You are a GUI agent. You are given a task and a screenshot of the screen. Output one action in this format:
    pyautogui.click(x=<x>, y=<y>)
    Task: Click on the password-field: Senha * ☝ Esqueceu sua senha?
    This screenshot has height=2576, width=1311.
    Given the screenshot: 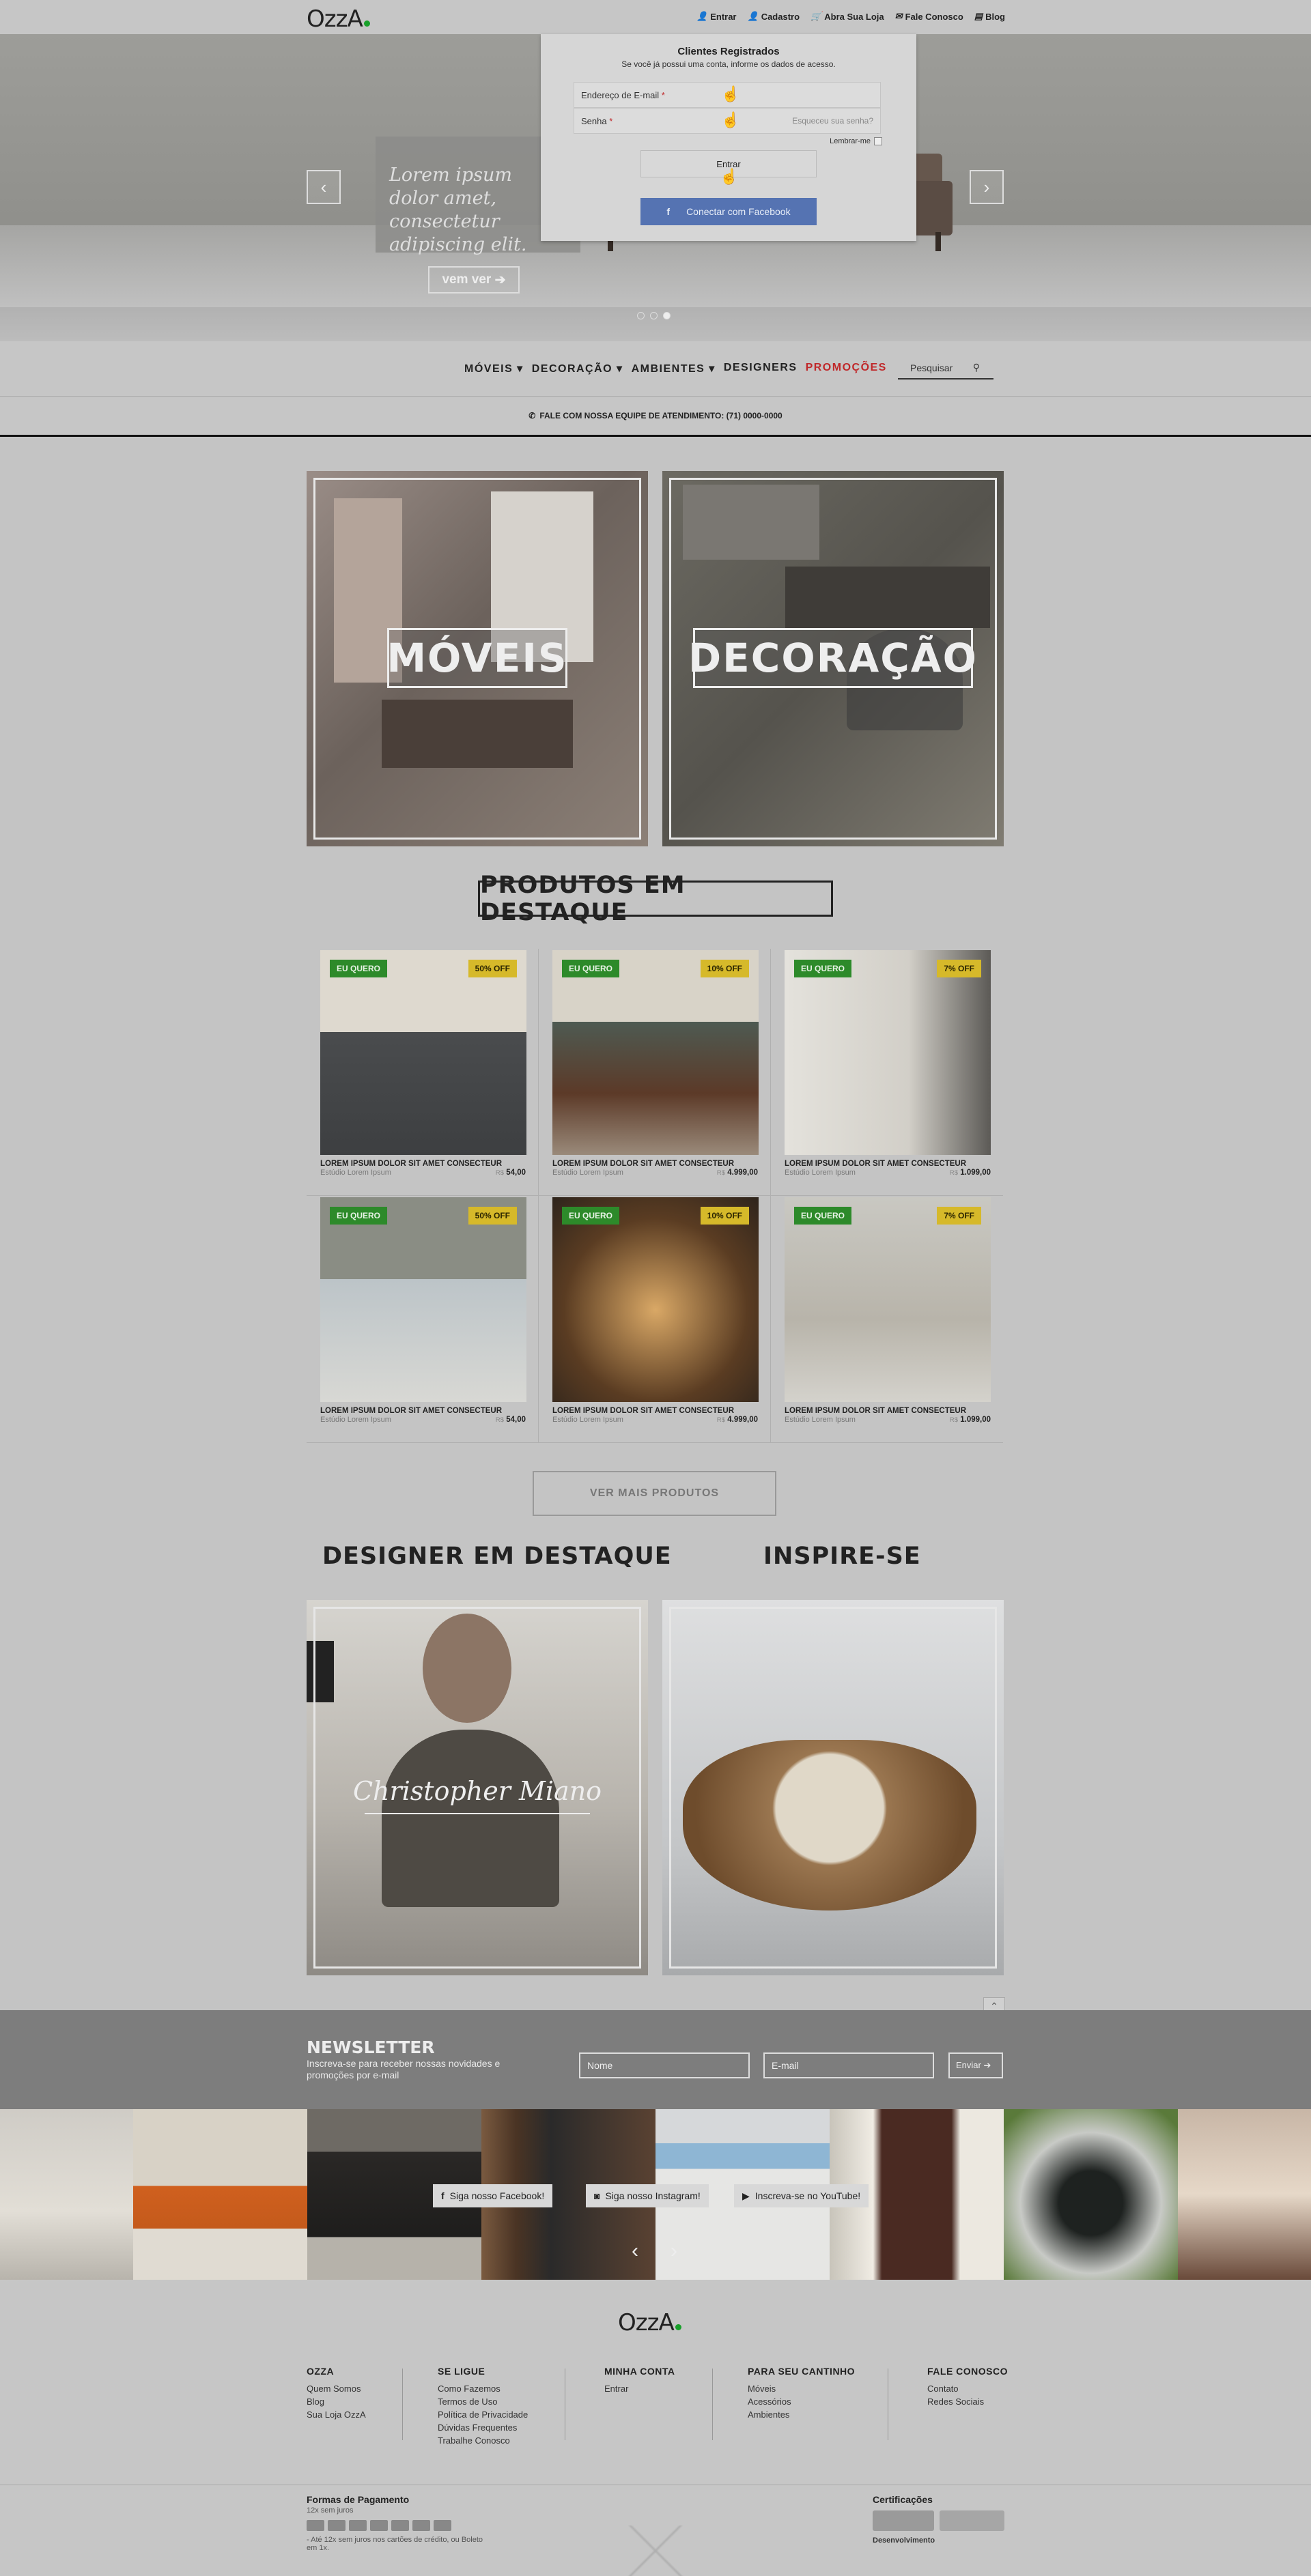 What is the action you would take?
    pyautogui.click(x=727, y=121)
    